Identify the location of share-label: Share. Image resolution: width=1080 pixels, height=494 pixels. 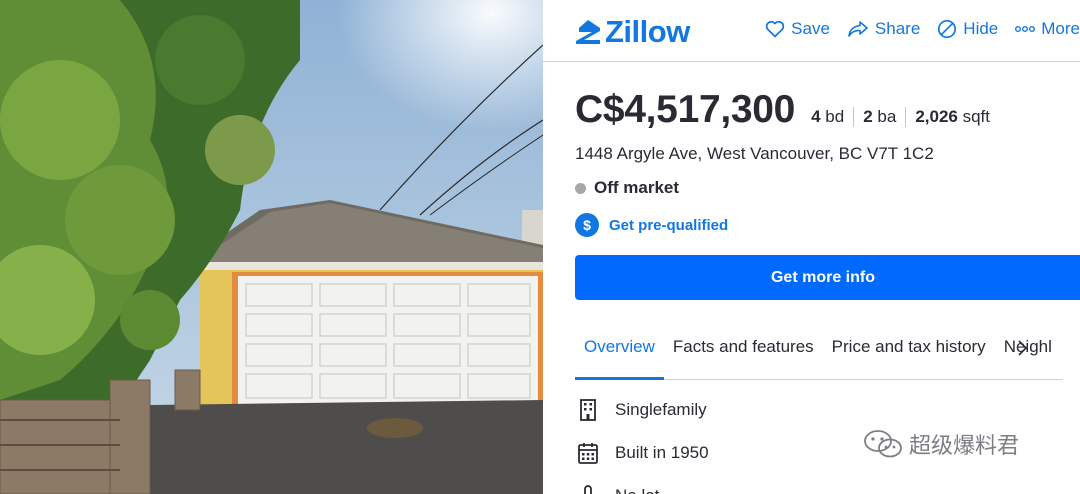
(897, 28).